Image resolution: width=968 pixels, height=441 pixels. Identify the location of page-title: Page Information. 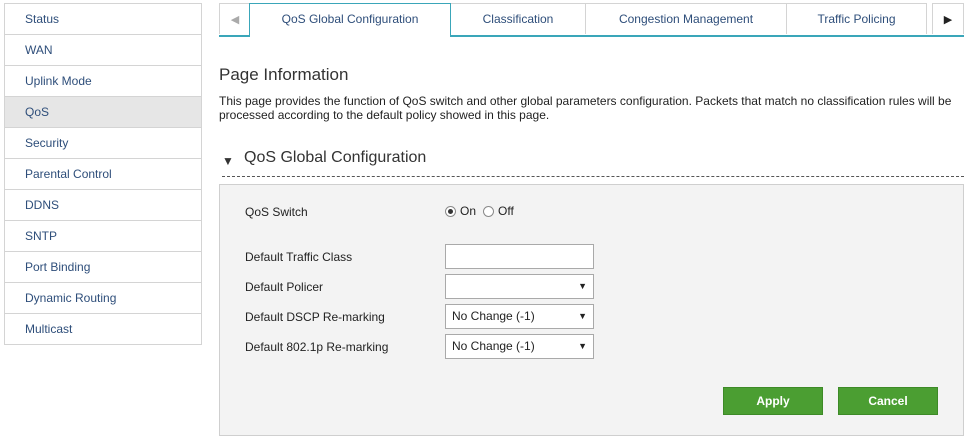
(284, 74).